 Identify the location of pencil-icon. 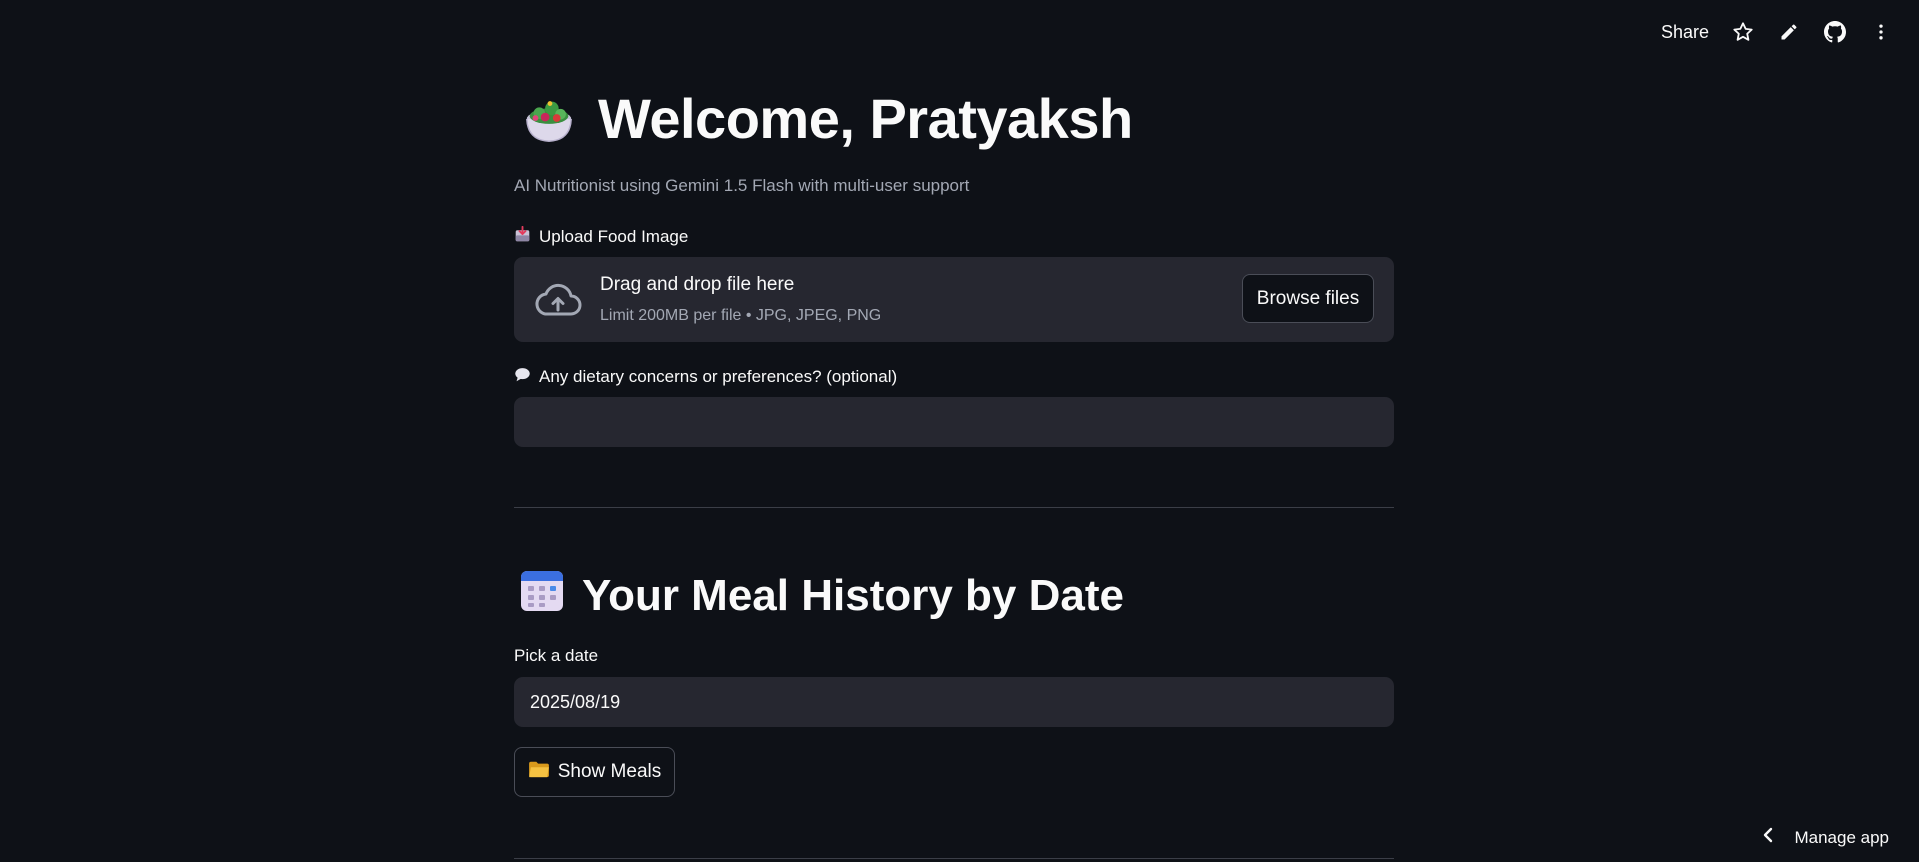
(1789, 32).